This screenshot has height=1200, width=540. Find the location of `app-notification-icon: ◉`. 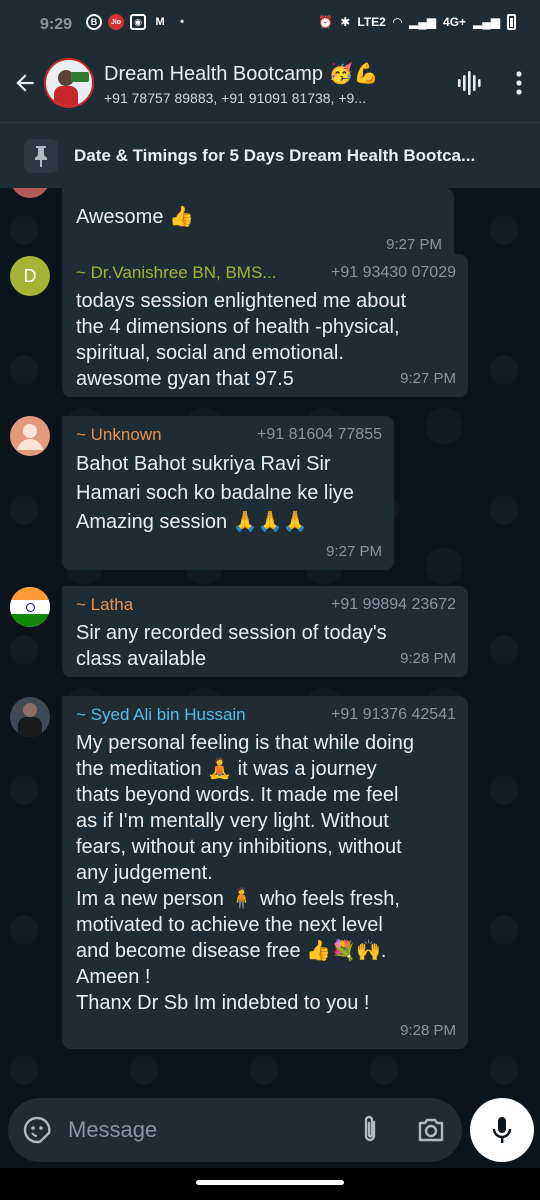

app-notification-icon: ◉ is located at coordinates (138, 22).